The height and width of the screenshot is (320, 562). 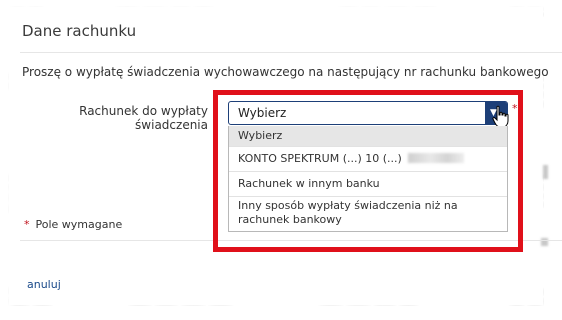 What do you see at coordinates (171, 125) in the screenshot?
I see `account-field-label-line2: świadczenia` at bounding box center [171, 125].